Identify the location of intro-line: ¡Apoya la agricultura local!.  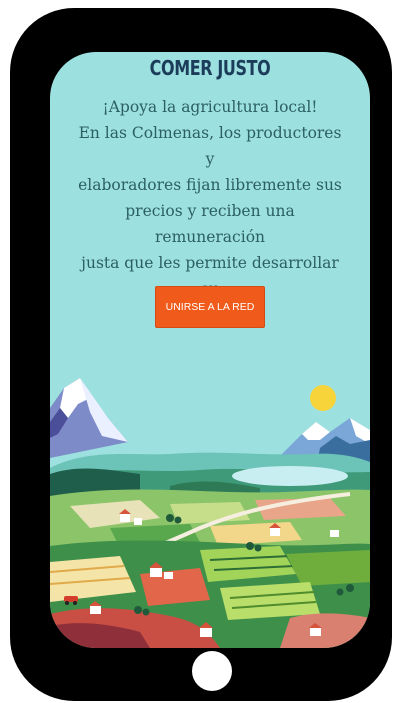
(210, 107).